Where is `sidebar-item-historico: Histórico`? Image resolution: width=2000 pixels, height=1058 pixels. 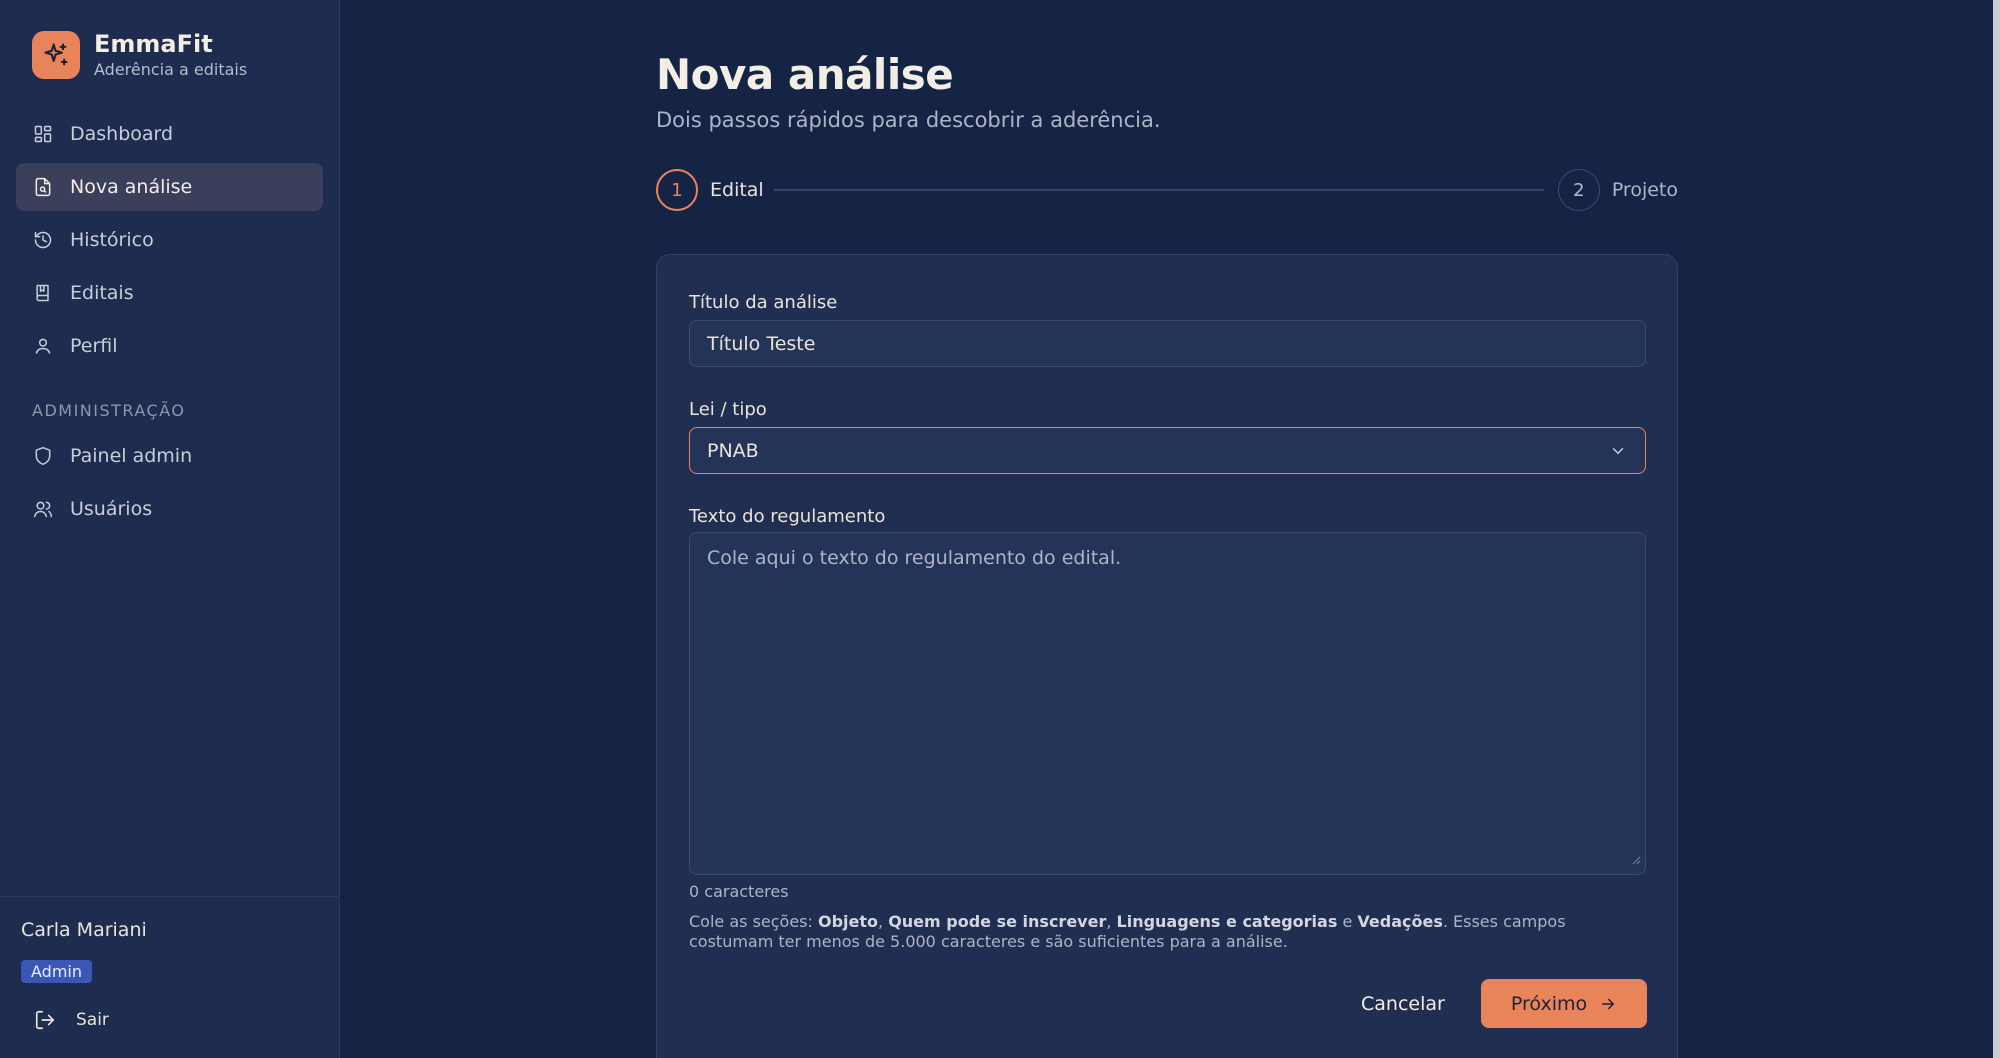 sidebar-item-historico: Histórico is located at coordinates (169, 240).